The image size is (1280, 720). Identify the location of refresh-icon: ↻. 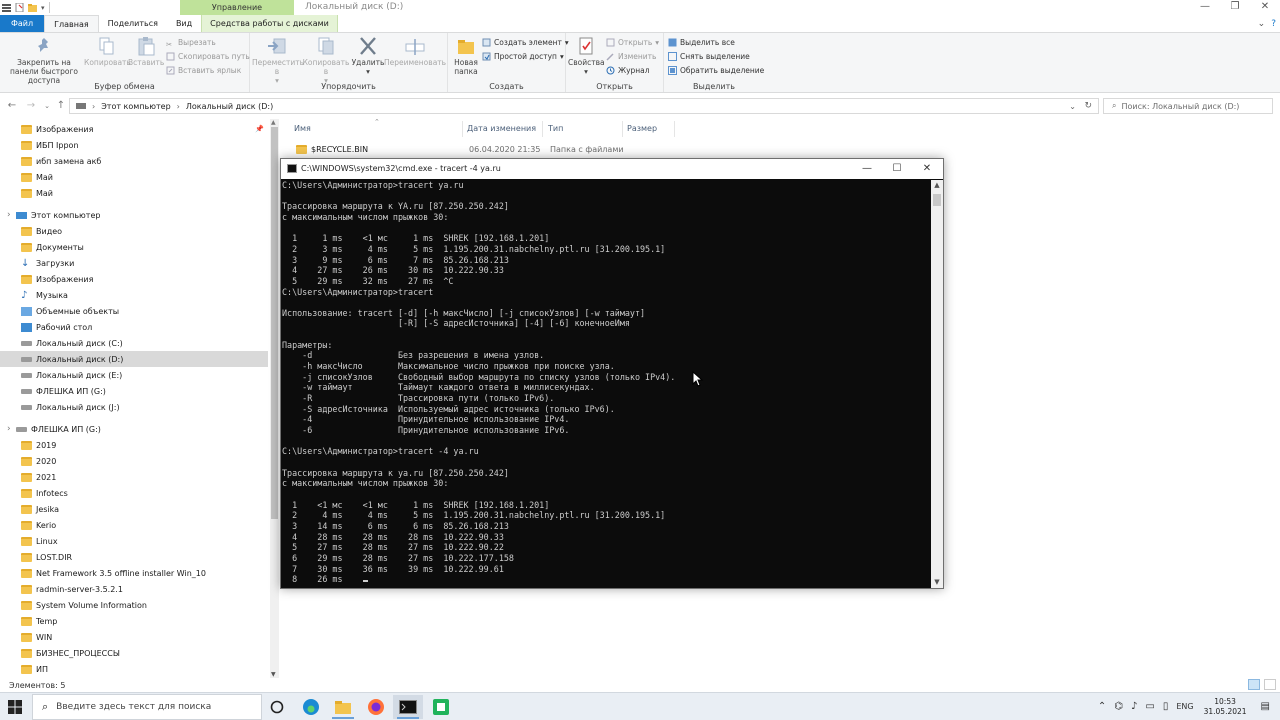
(1088, 106).